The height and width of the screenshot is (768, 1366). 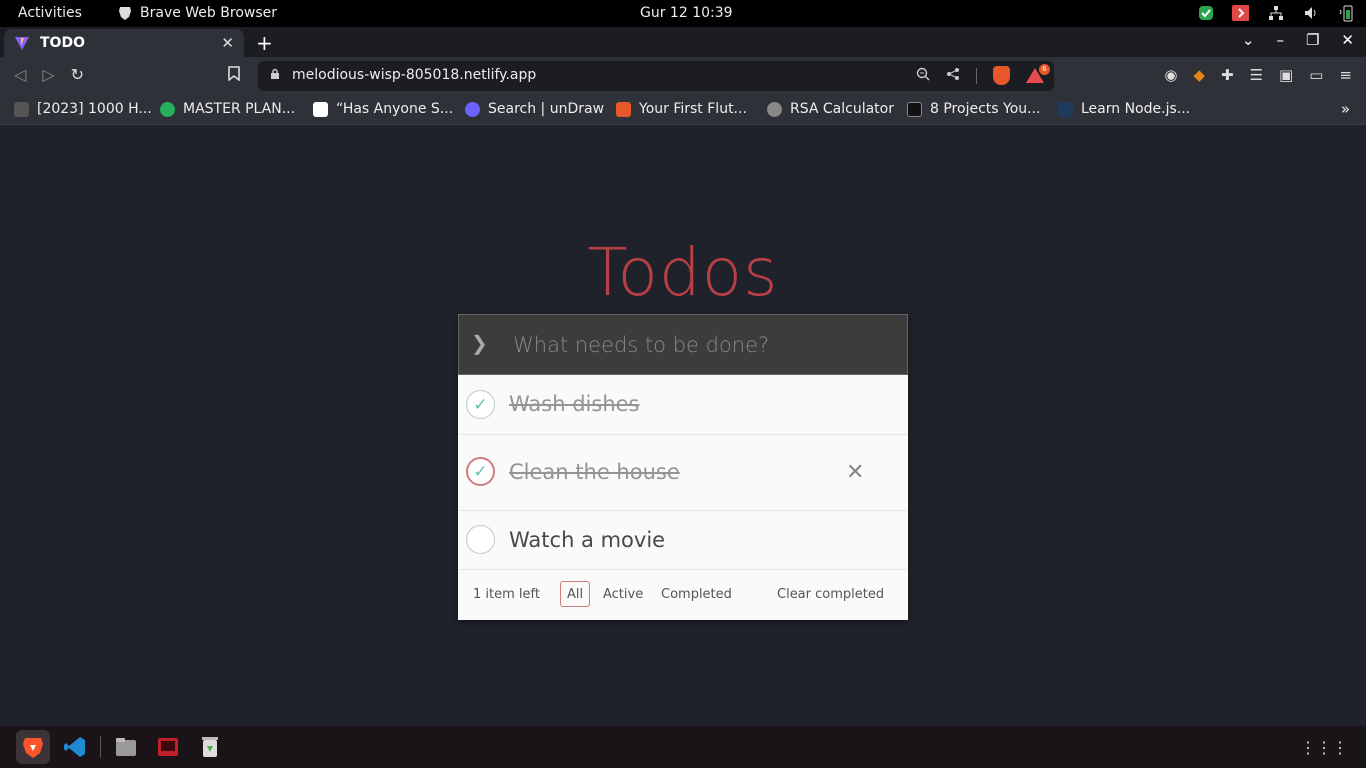 What do you see at coordinates (1316, 75) in the screenshot?
I see `wallet-icon: ▭` at bounding box center [1316, 75].